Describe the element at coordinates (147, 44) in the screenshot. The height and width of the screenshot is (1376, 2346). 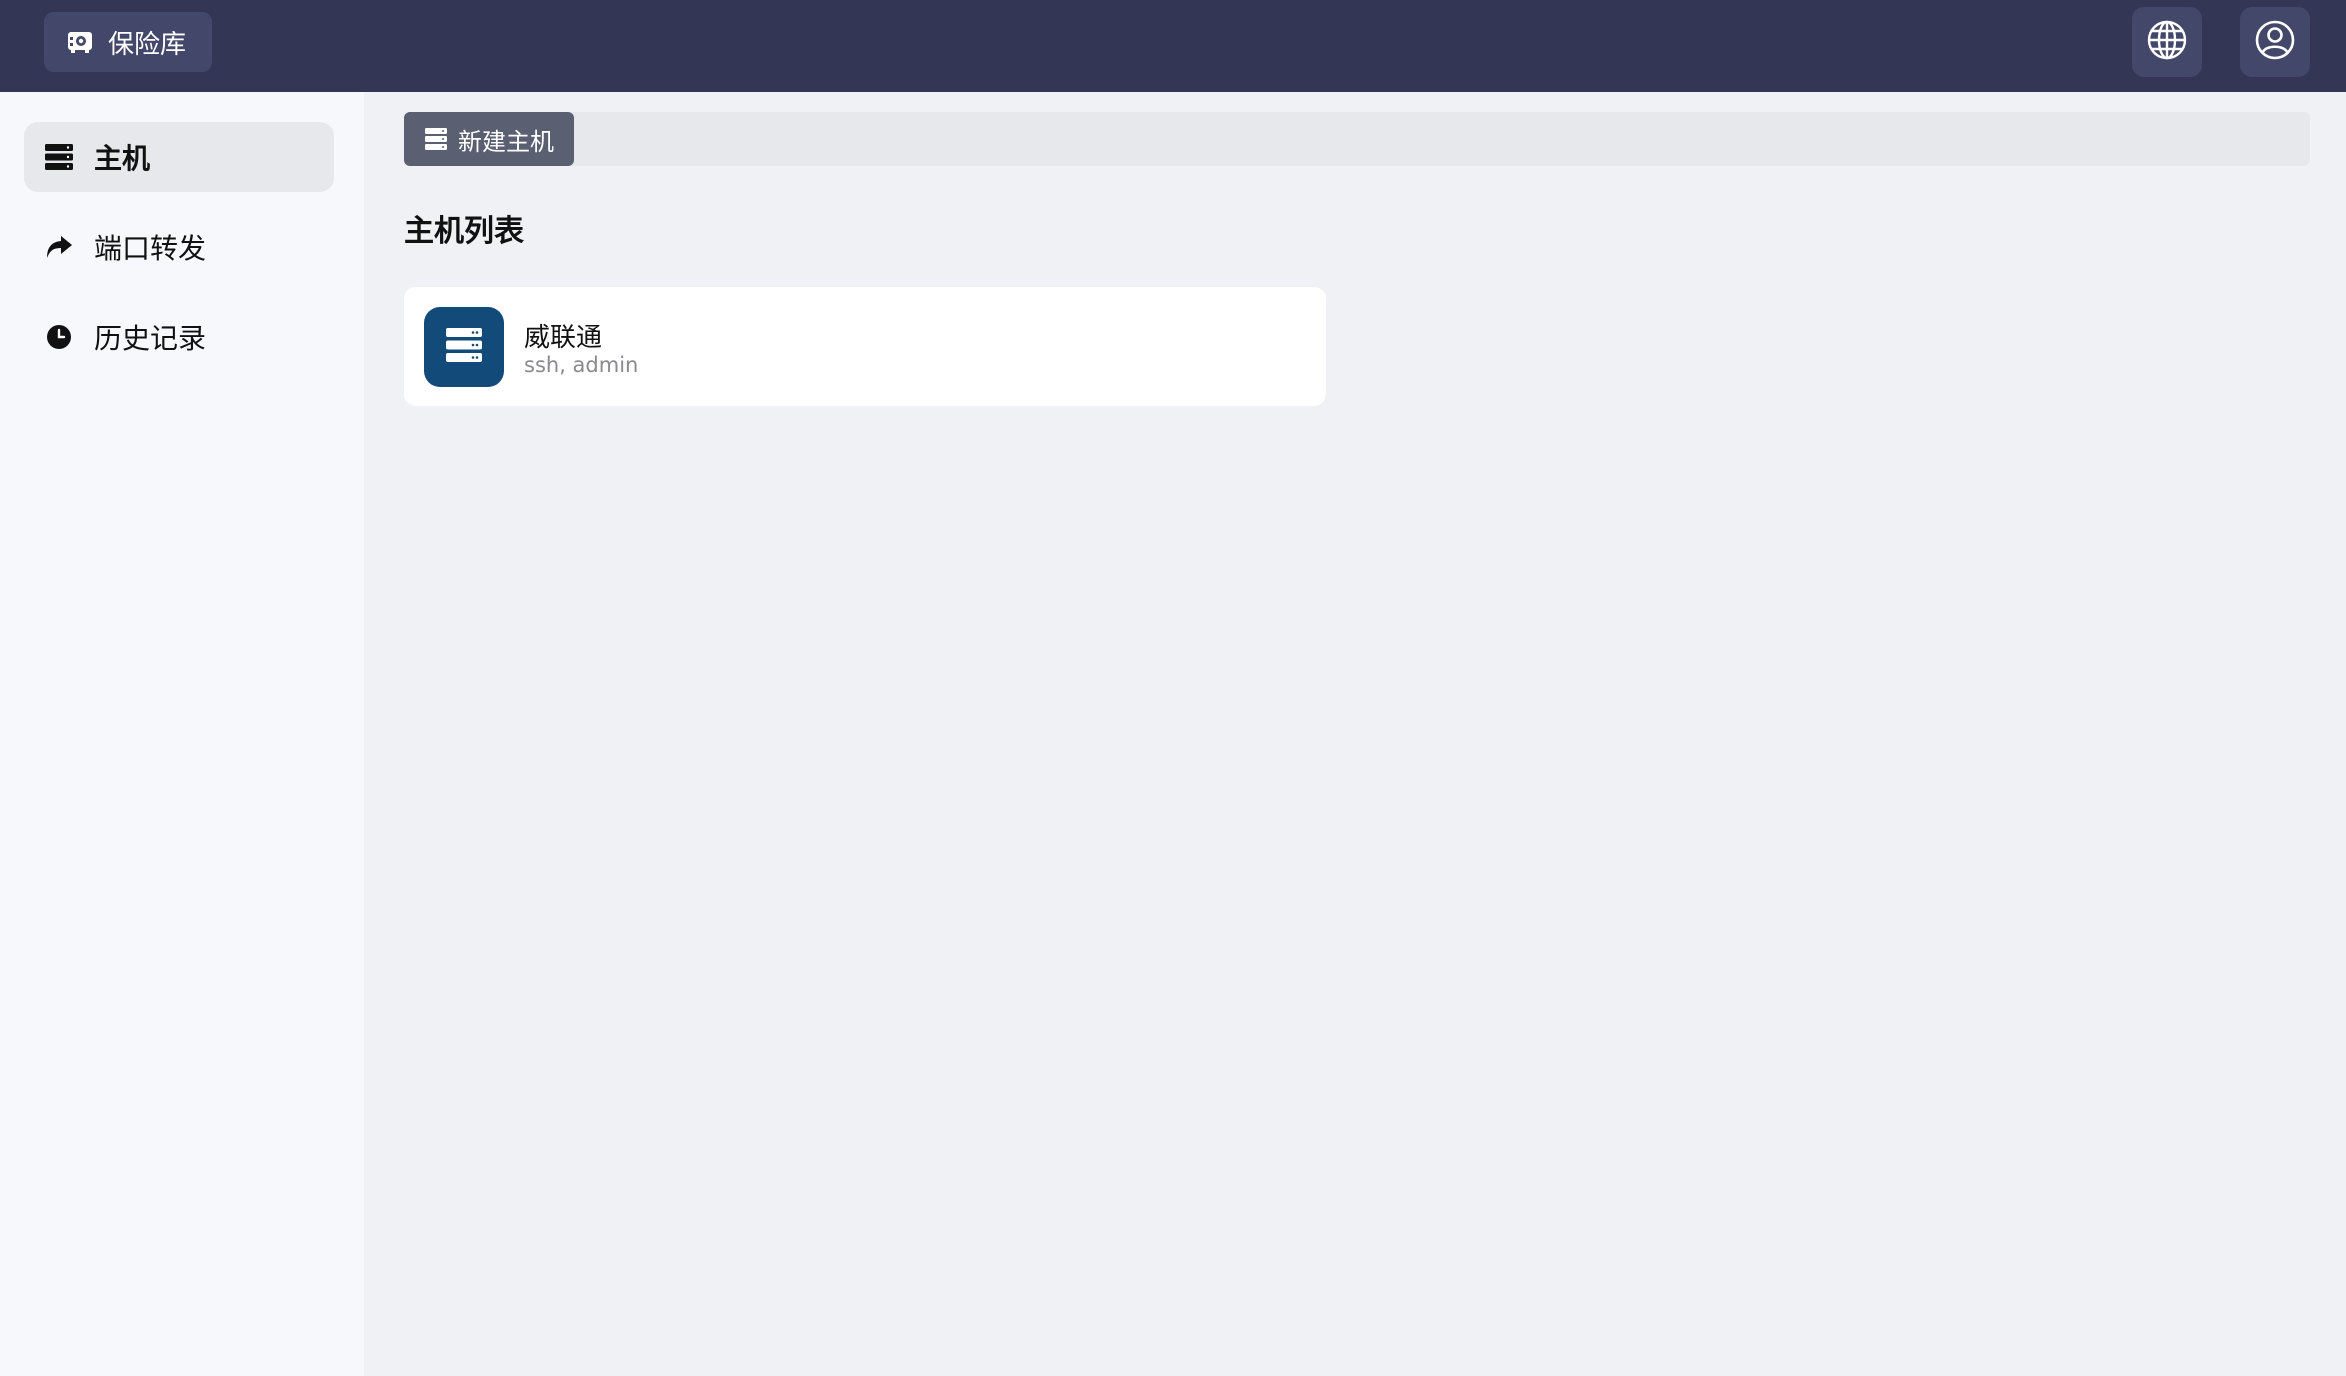
I see `vault-label: 保险库` at that location.